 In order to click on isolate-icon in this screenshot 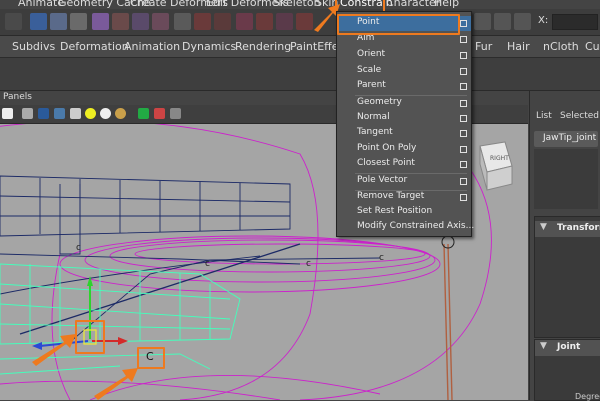, I will do `click(143, 113)`.